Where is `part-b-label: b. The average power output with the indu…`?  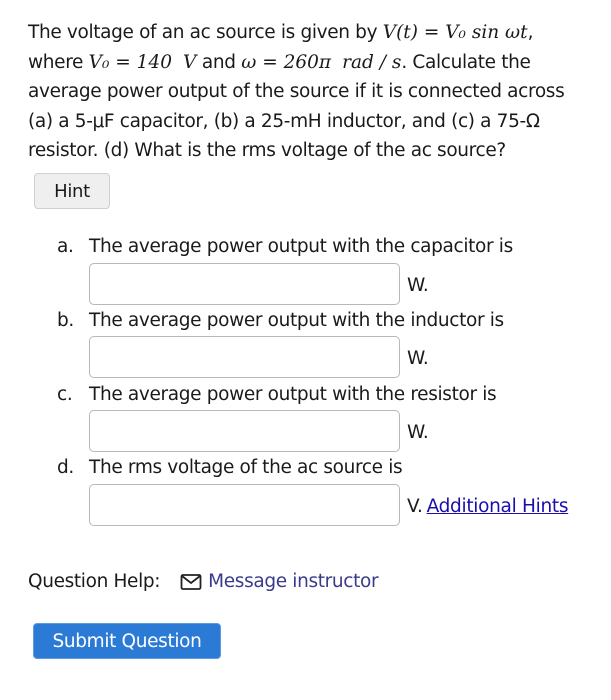
part-b-label: b. The average power output with the indu… is located at coordinates (280, 321).